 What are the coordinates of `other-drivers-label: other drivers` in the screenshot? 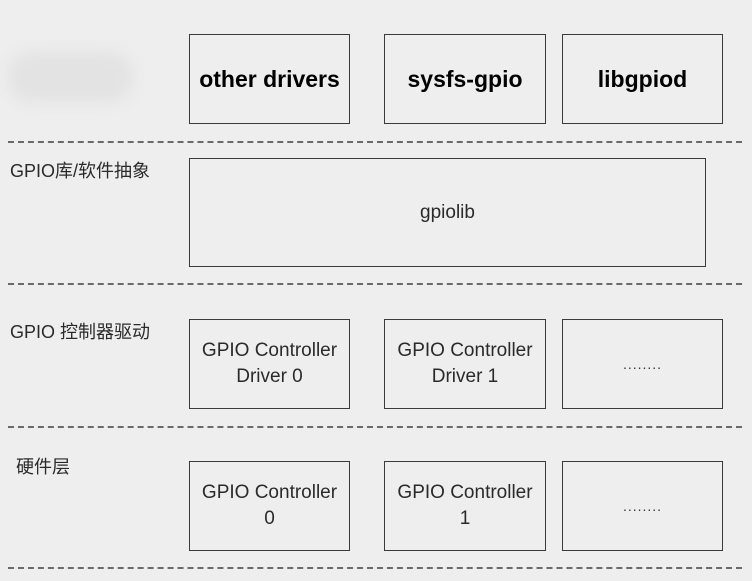 It's located at (269, 78).